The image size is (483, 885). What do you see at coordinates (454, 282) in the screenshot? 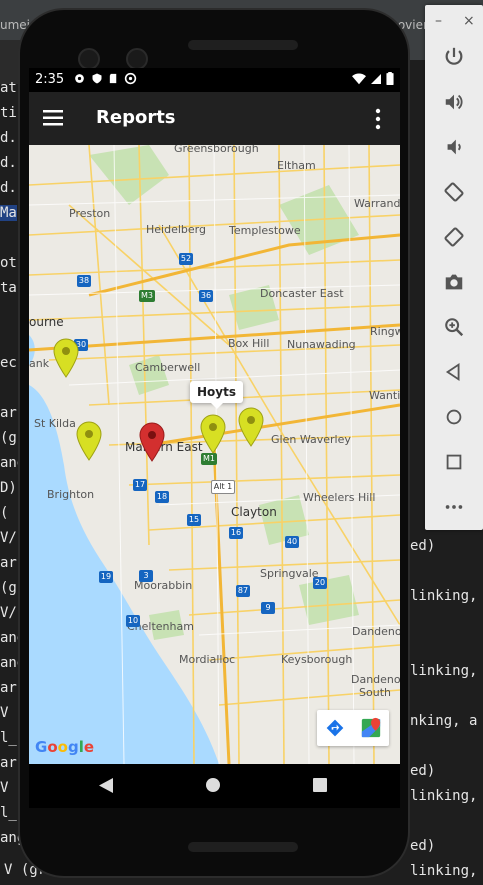
I see `camera-icon` at bounding box center [454, 282].